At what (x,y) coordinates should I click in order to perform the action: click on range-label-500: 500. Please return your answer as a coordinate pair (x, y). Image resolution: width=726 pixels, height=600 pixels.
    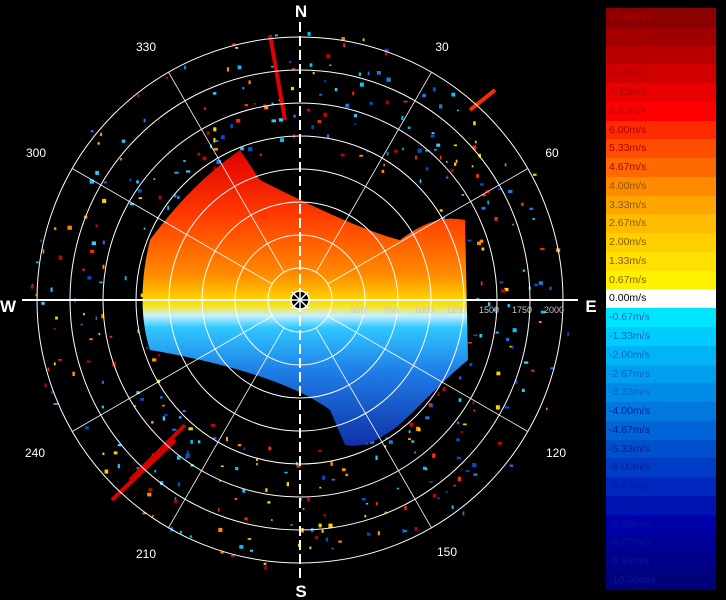
    Looking at the image, I should click on (357, 310).